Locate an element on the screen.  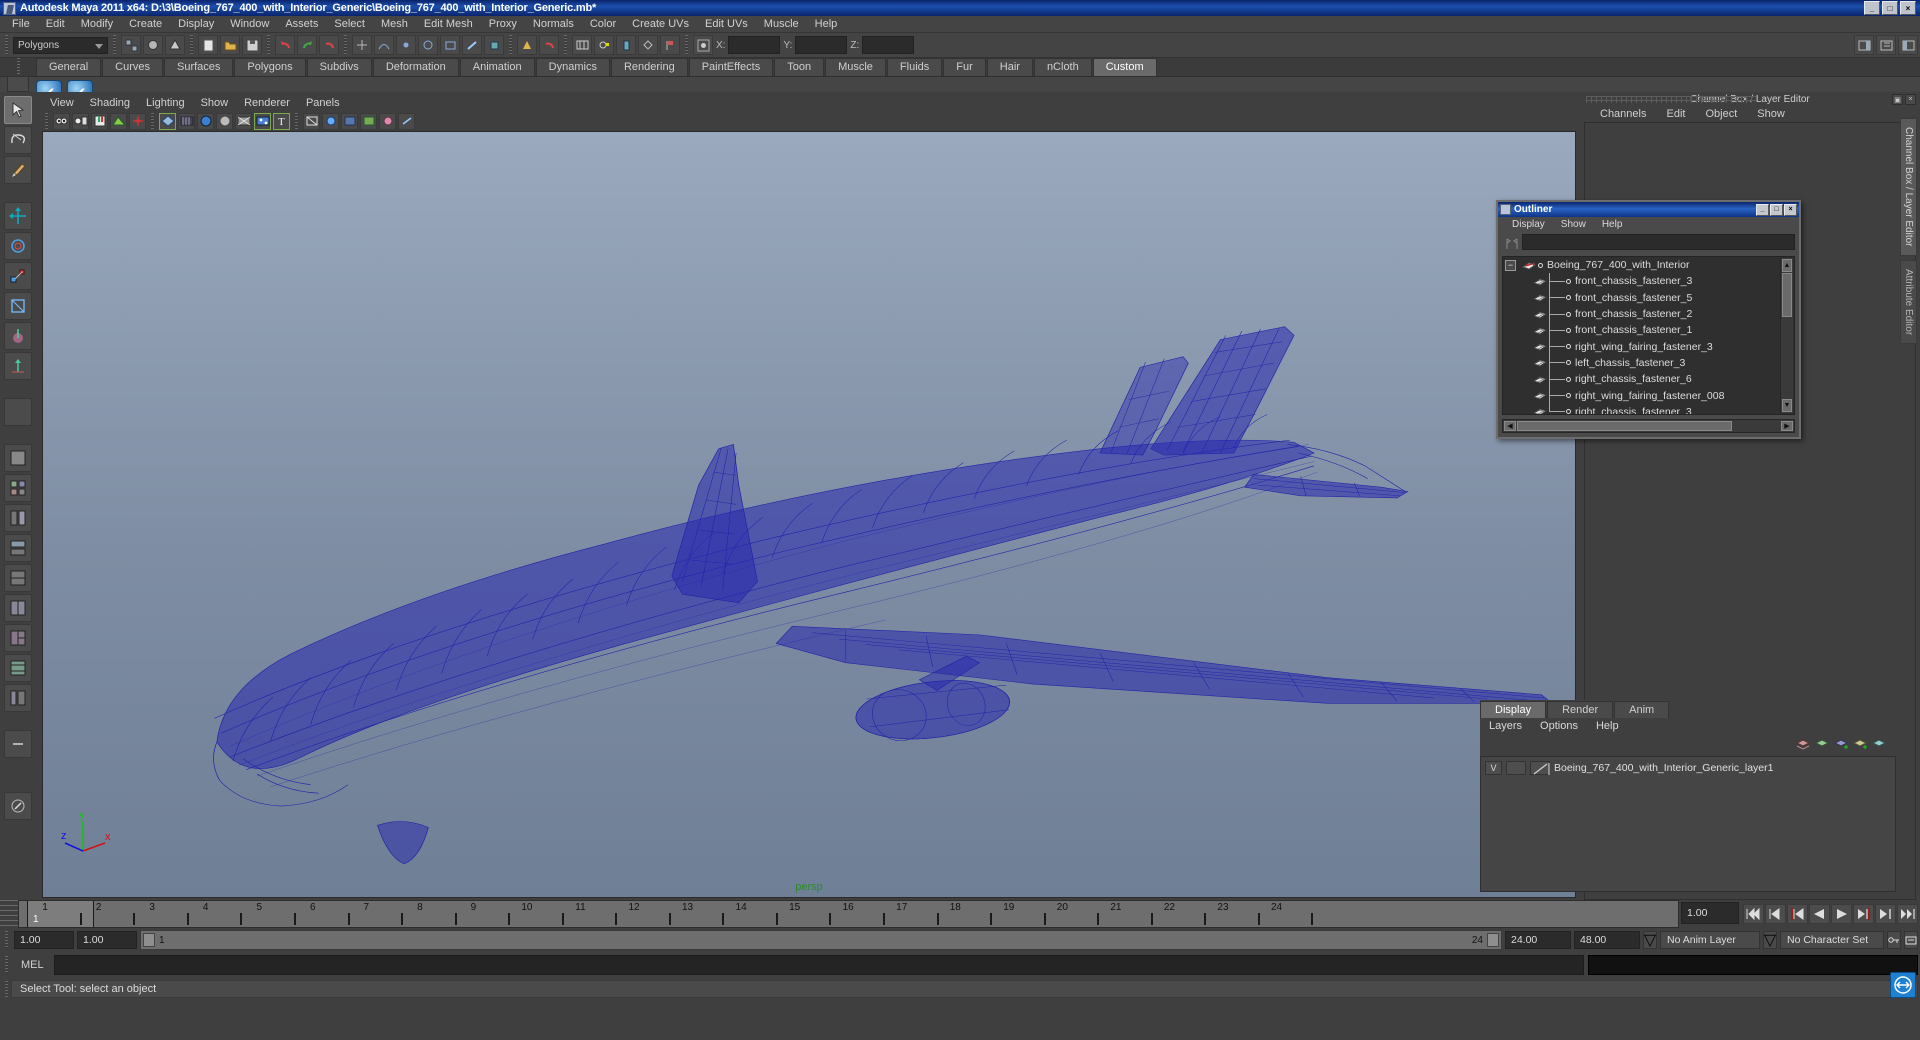
redo-icon is located at coordinates (307, 45).